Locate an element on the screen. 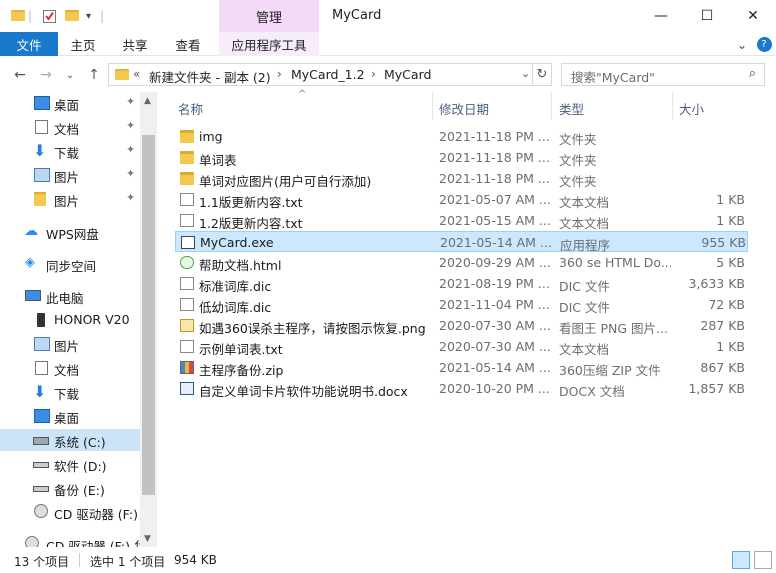  tab-file: 文件 is located at coordinates (29, 44).